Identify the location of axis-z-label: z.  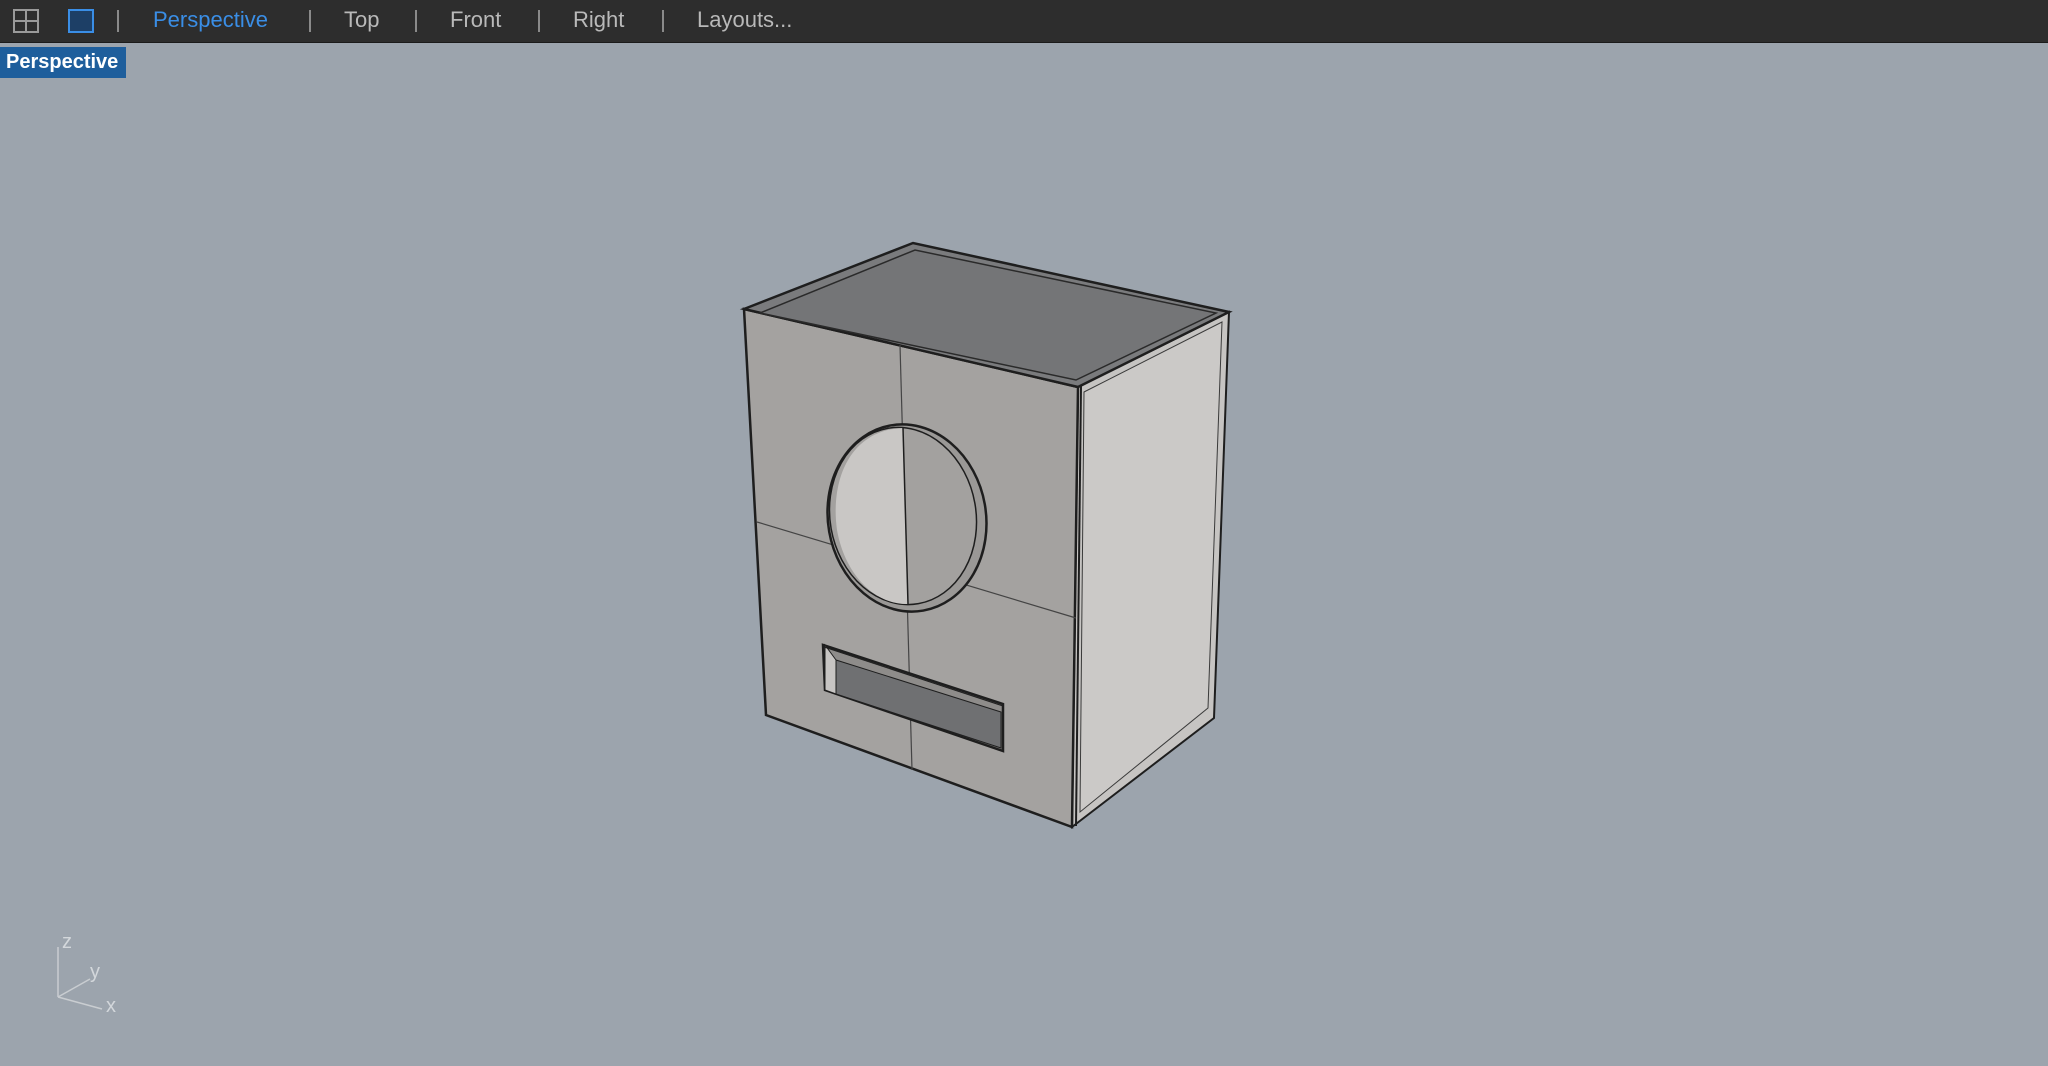
(67, 942).